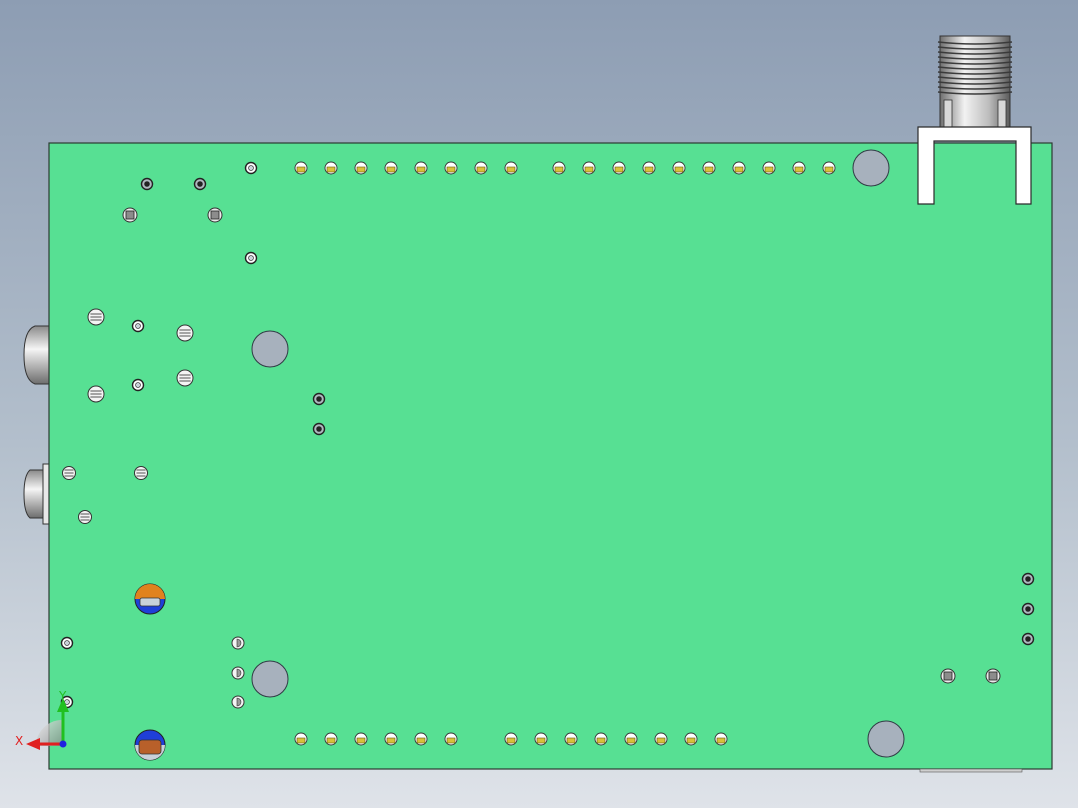  I want to click on edge-tab, so click(971, 770).